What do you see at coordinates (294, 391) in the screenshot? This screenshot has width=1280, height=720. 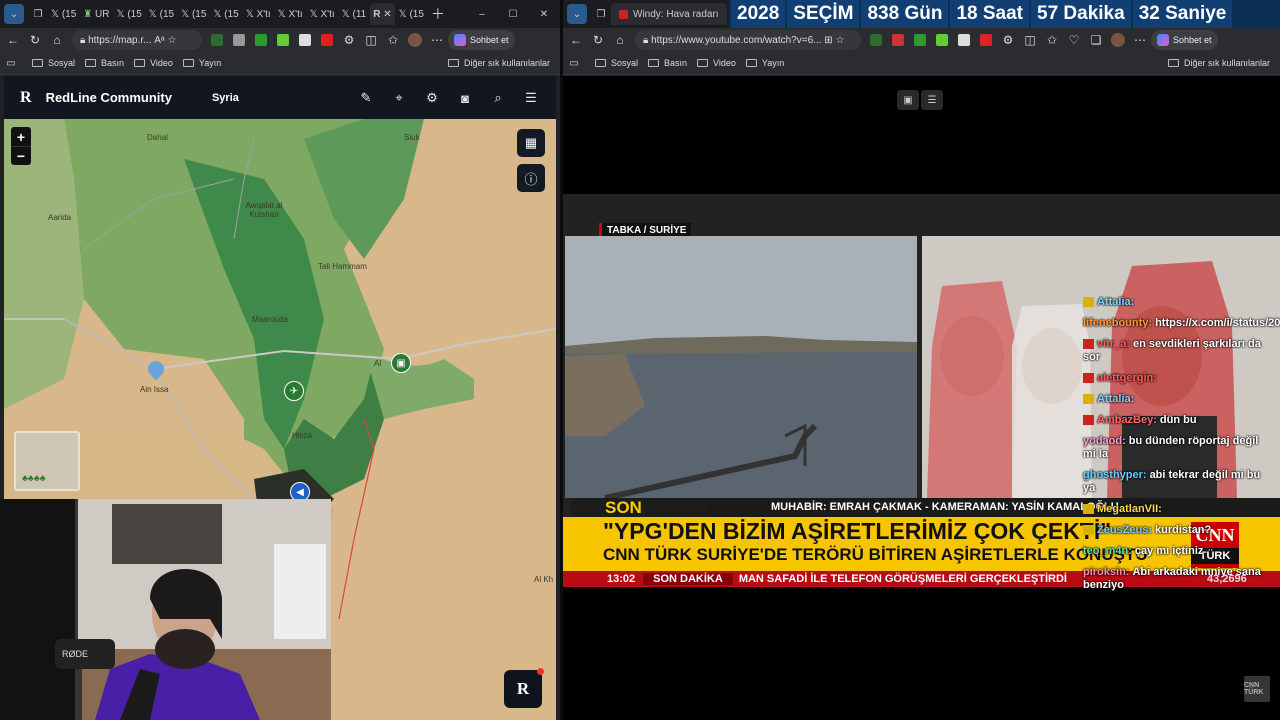 I see `unit-marker-icon: ✈` at bounding box center [294, 391].